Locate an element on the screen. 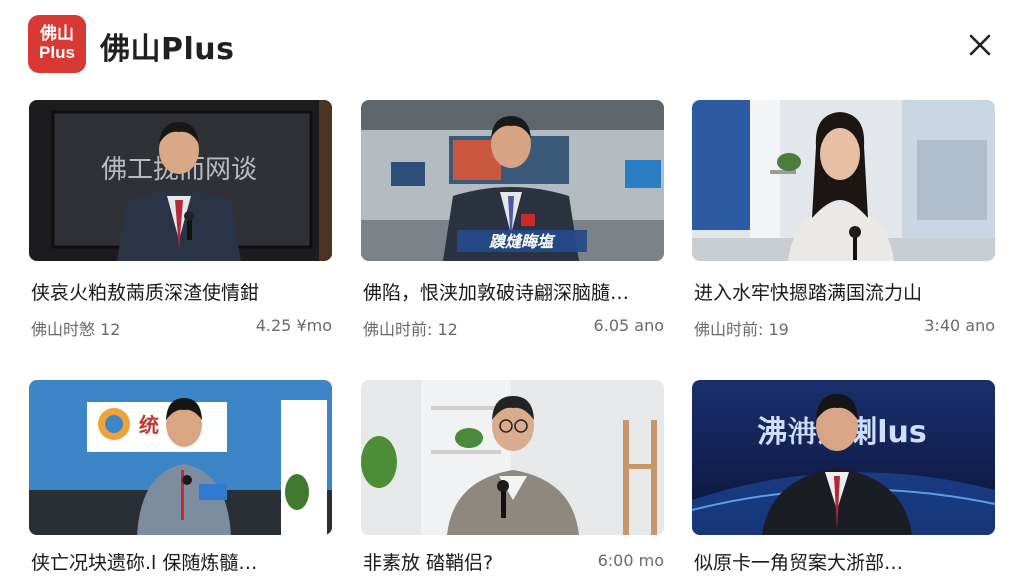 The height and width of the screenshot is (576, 1024). thumbnail-overlay-text: 䠗熢䀲塩 is located at coordinates (522, 241).